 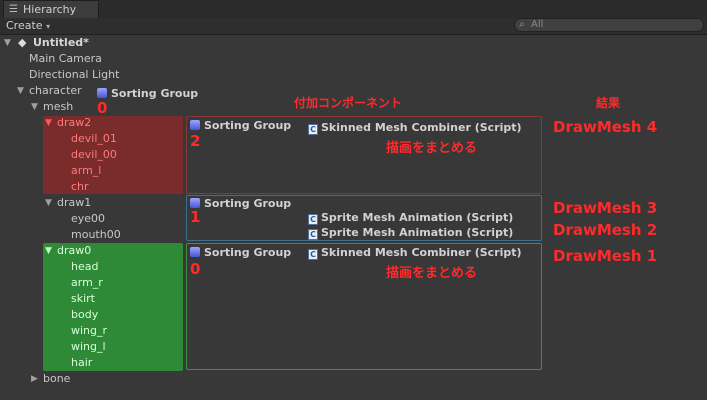 I want to click on draw1-component-sprite-mesh-animation-2: C Sprite Mesh Animation (Script), so click(x=410, y=233).